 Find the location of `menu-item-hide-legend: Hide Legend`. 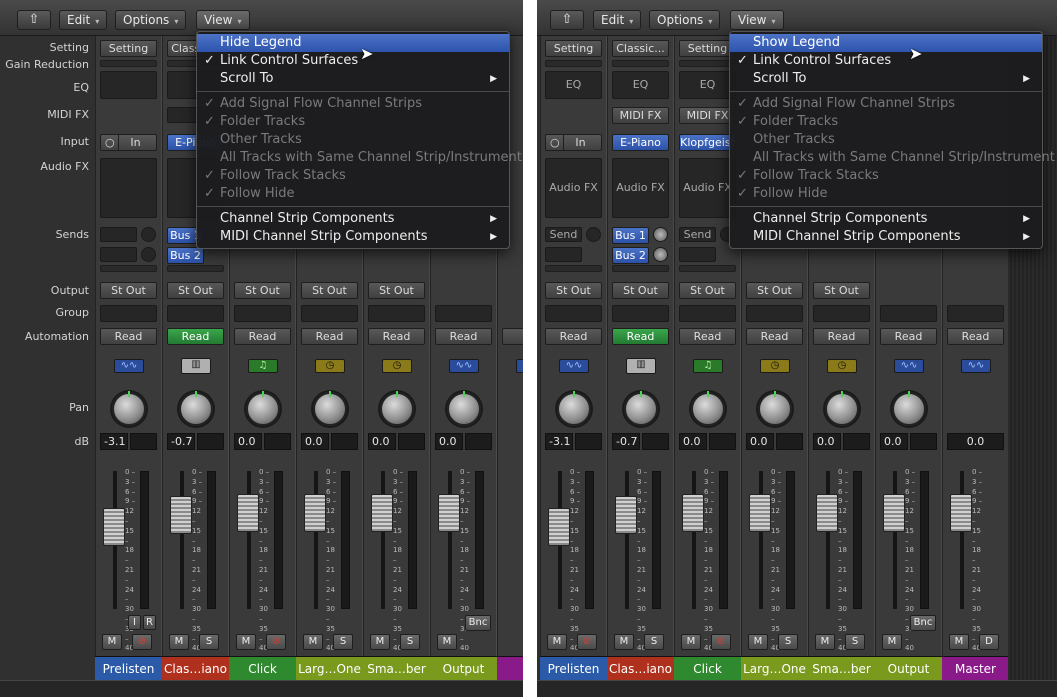

menu-item-hide-legend: Hide Legend is located at coordinates (353, 43).